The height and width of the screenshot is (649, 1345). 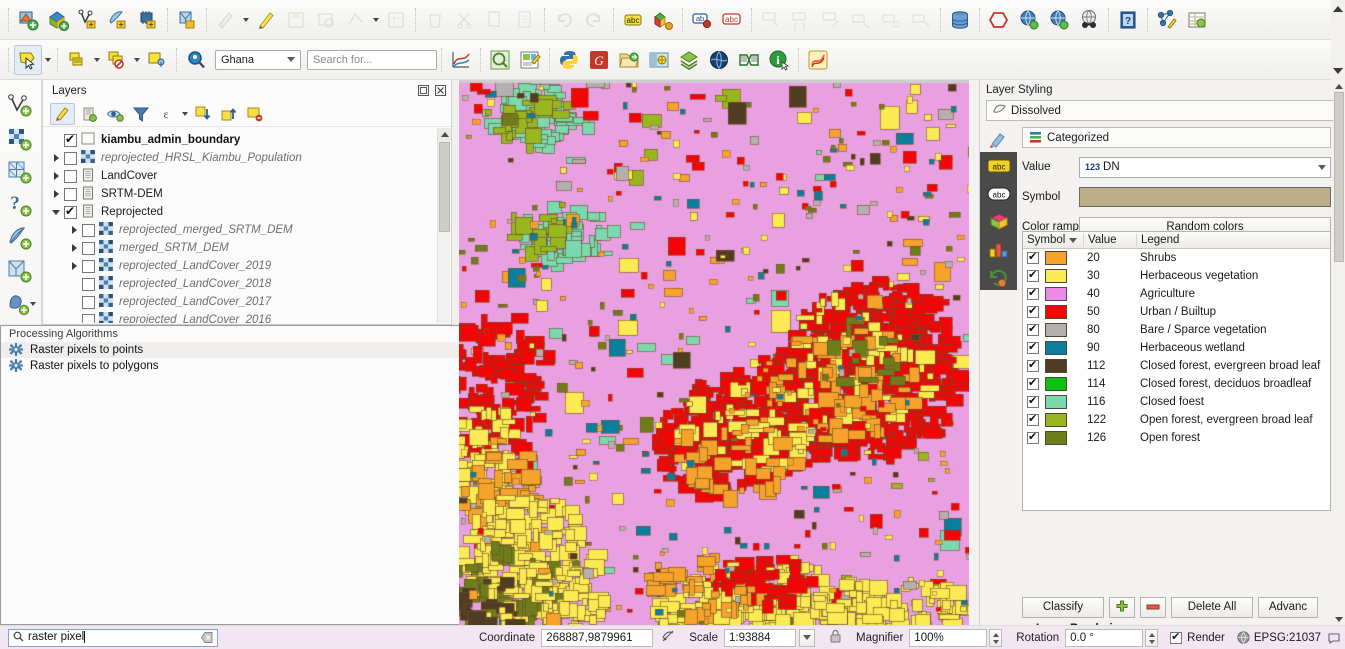 I want to click on 3d-view-tab, so click(x=998, y=222).